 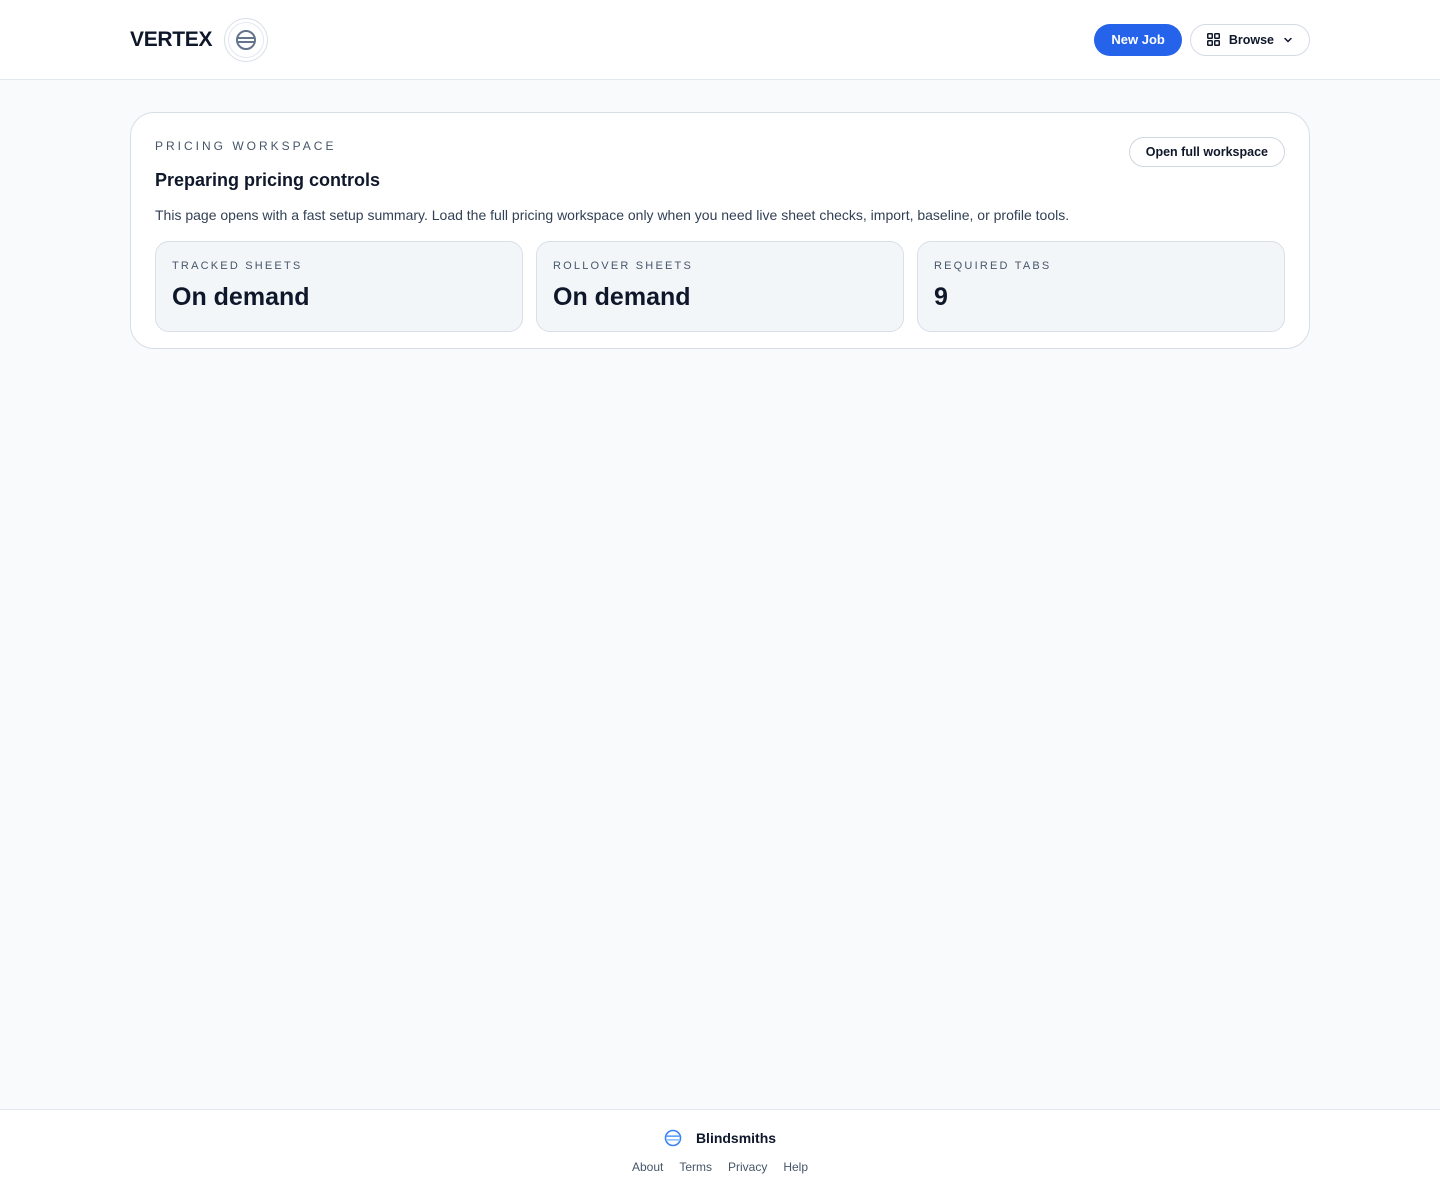 I want to click on footer-link-terms: Terms, so click(x=695, y=1167).